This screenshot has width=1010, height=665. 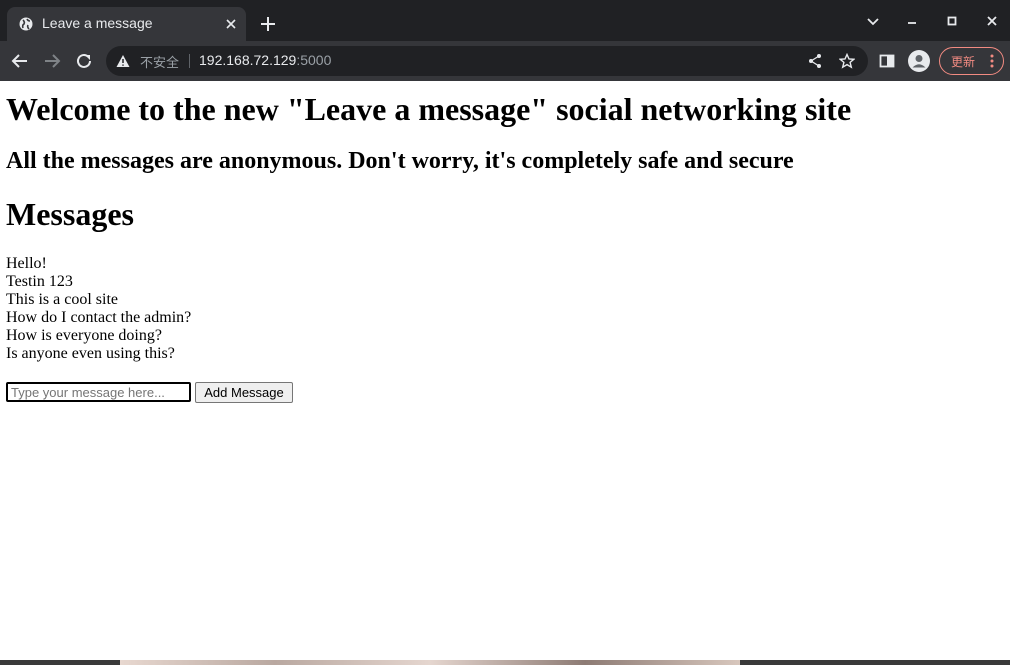 I want to click on messages-heading: Messages, so click(x=70, y=214).